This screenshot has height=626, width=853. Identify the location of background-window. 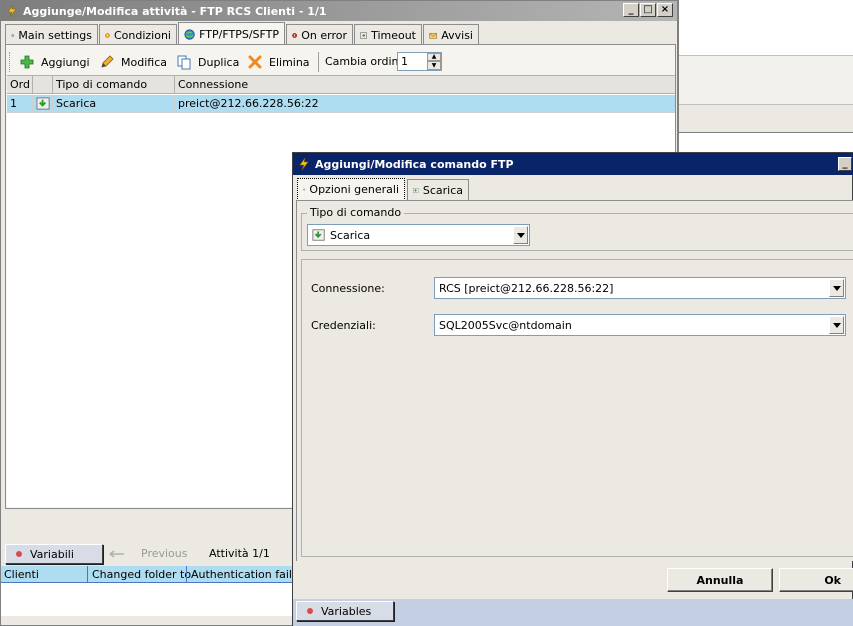
(765, 76).